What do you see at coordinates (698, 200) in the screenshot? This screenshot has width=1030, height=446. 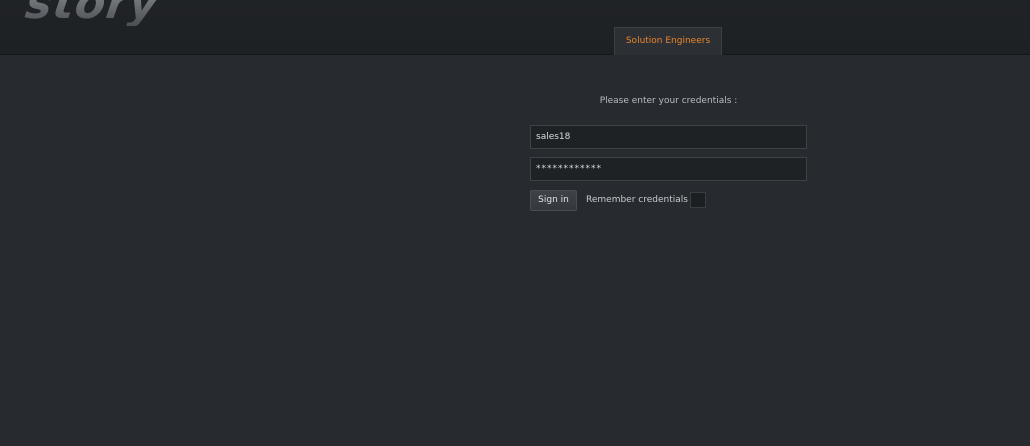 I see `remember-credentials-checkbox` at bounding box center [698, 200].